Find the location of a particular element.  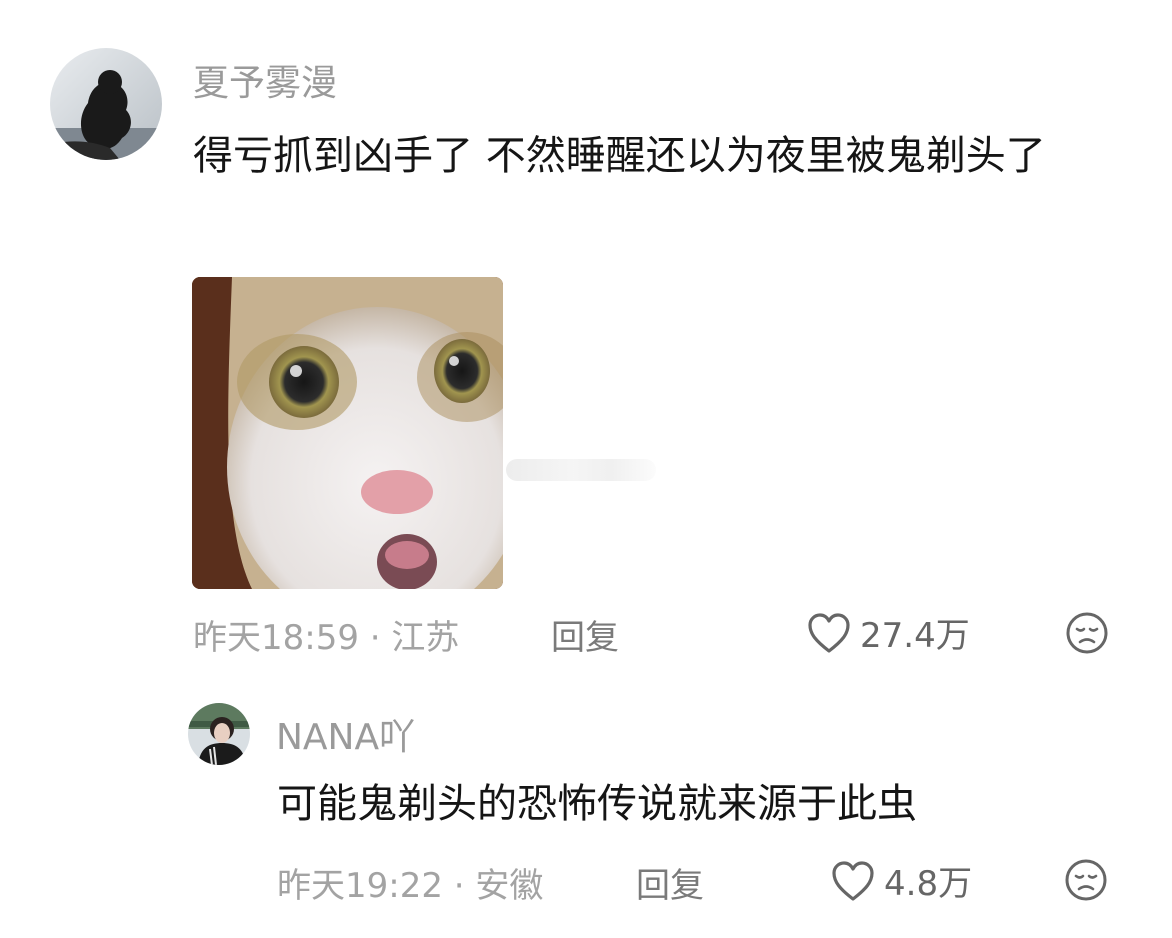

reply-like-count: 4.8万 is located at coordinates (928, 884).